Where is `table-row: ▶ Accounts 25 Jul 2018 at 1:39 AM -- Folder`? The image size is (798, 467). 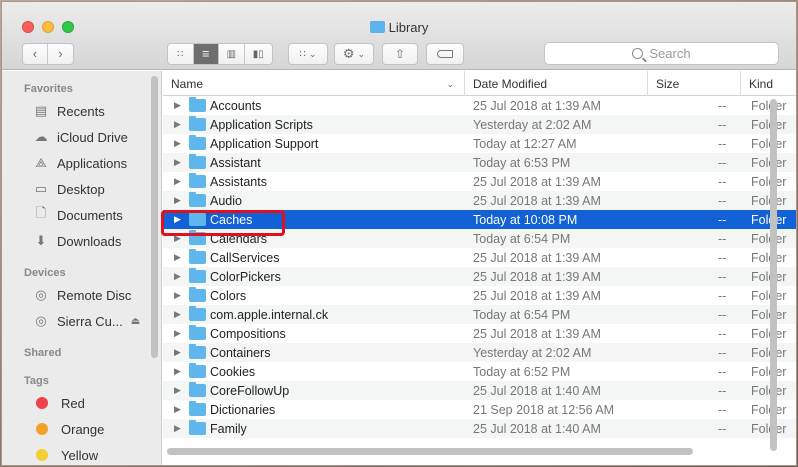
table-row: ▶ Accounts 25 Jul 2018 at 1:39 AM -- Folder is located at coordinates (479, 105).